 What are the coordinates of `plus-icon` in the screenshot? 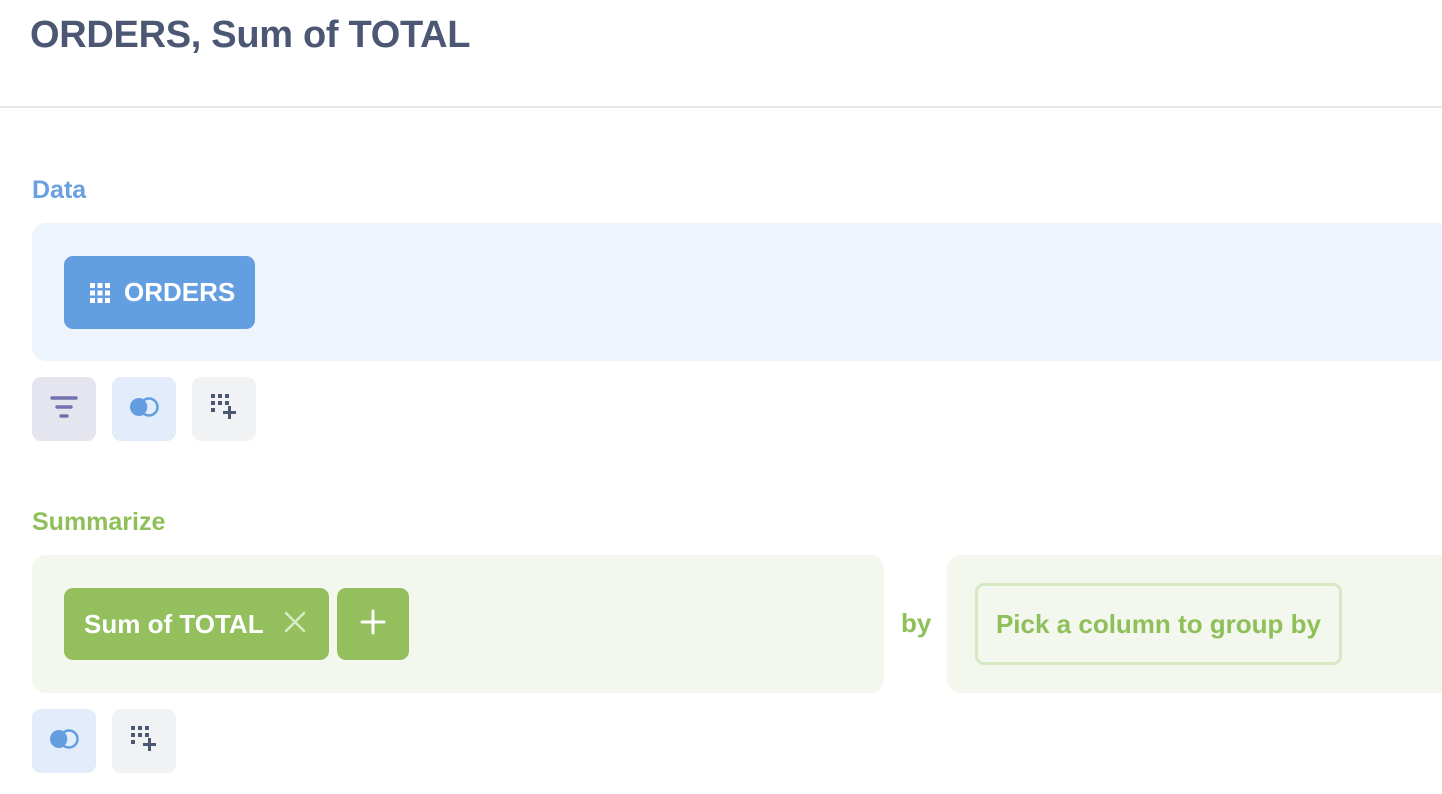 It's located at (373, 624).